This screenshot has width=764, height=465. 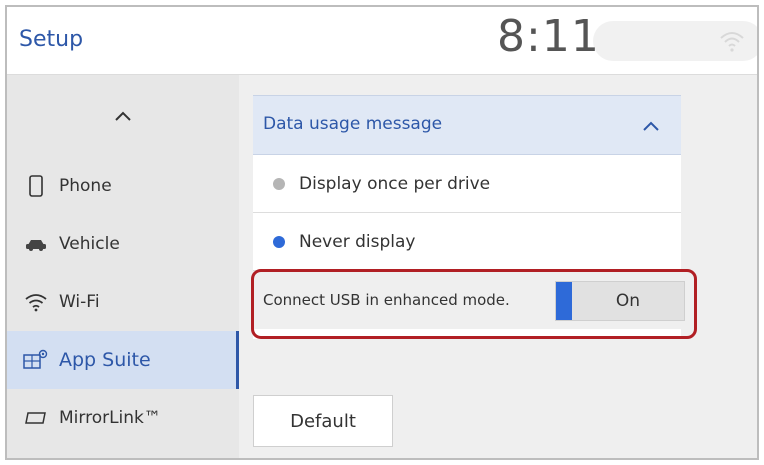 What do you see at coordinates (357, 241) in the screenshot?
I see `option-label: Never display` at bounding box center [357, 241].